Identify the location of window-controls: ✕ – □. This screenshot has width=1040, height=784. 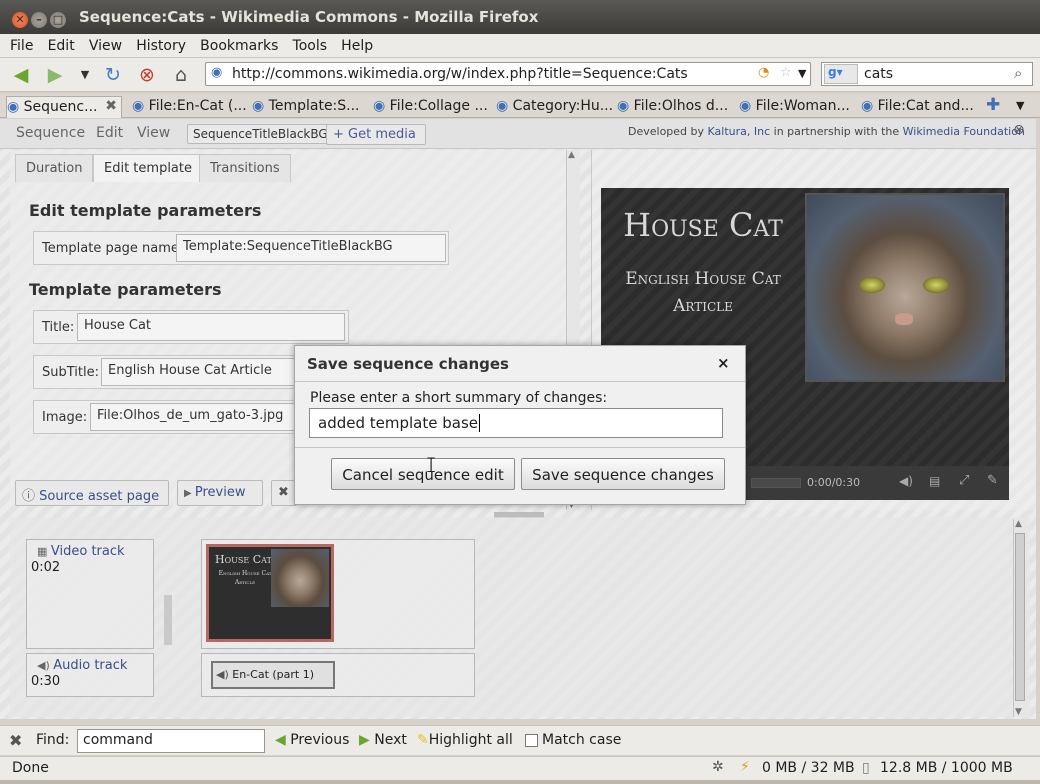
(40, 18).